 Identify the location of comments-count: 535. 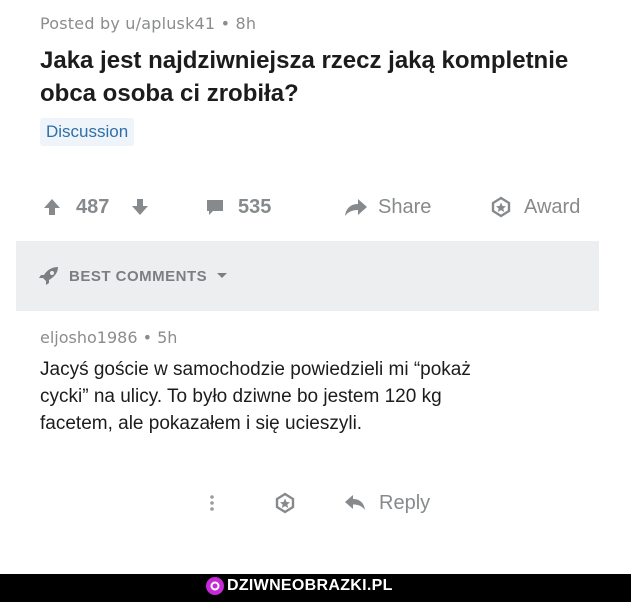
(255, 206).